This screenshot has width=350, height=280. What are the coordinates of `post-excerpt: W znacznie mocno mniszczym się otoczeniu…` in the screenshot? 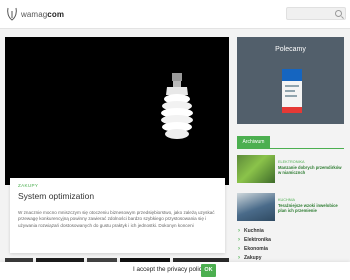 It's located at (116, 219).